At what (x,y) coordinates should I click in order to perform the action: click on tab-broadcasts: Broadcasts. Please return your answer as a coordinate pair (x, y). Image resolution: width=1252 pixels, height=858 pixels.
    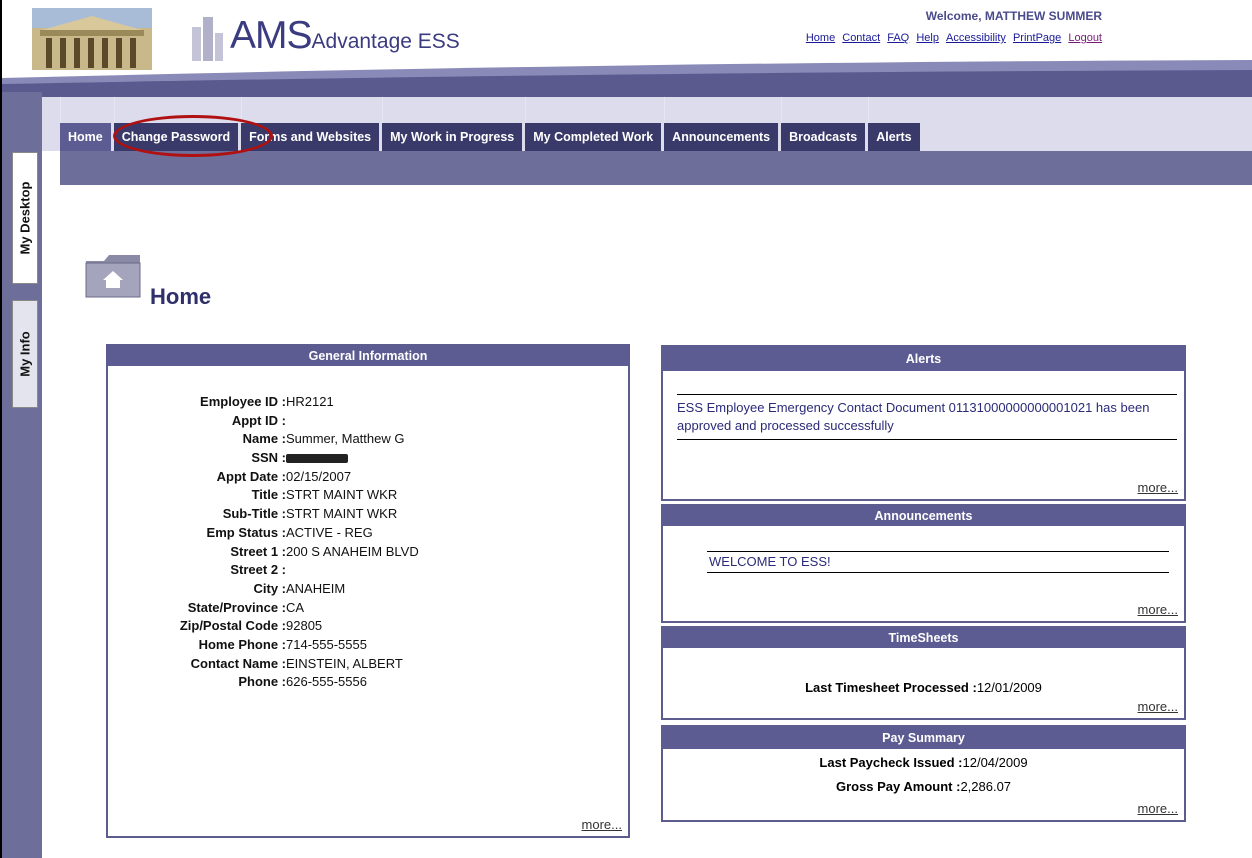
    Looking at the image, I should click on (825, 124).